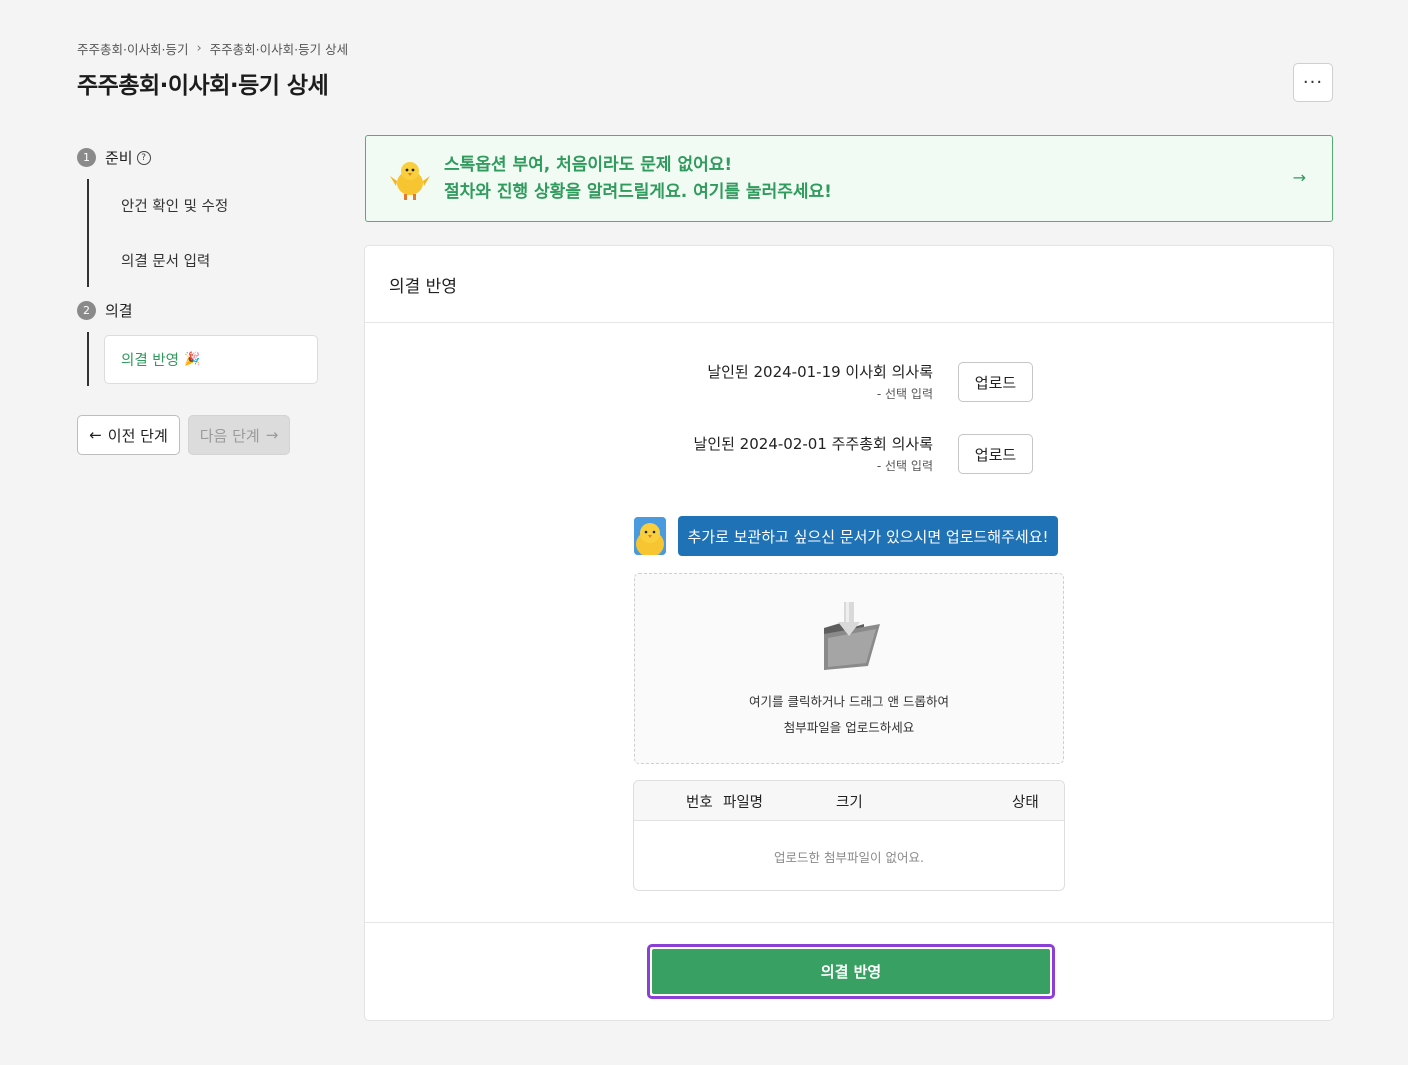 The width and height of the screenshot is (1408, 1065). Describe the element at coordinates (143, 157) in the screenshot. I see `help-icon: ?` at that location.